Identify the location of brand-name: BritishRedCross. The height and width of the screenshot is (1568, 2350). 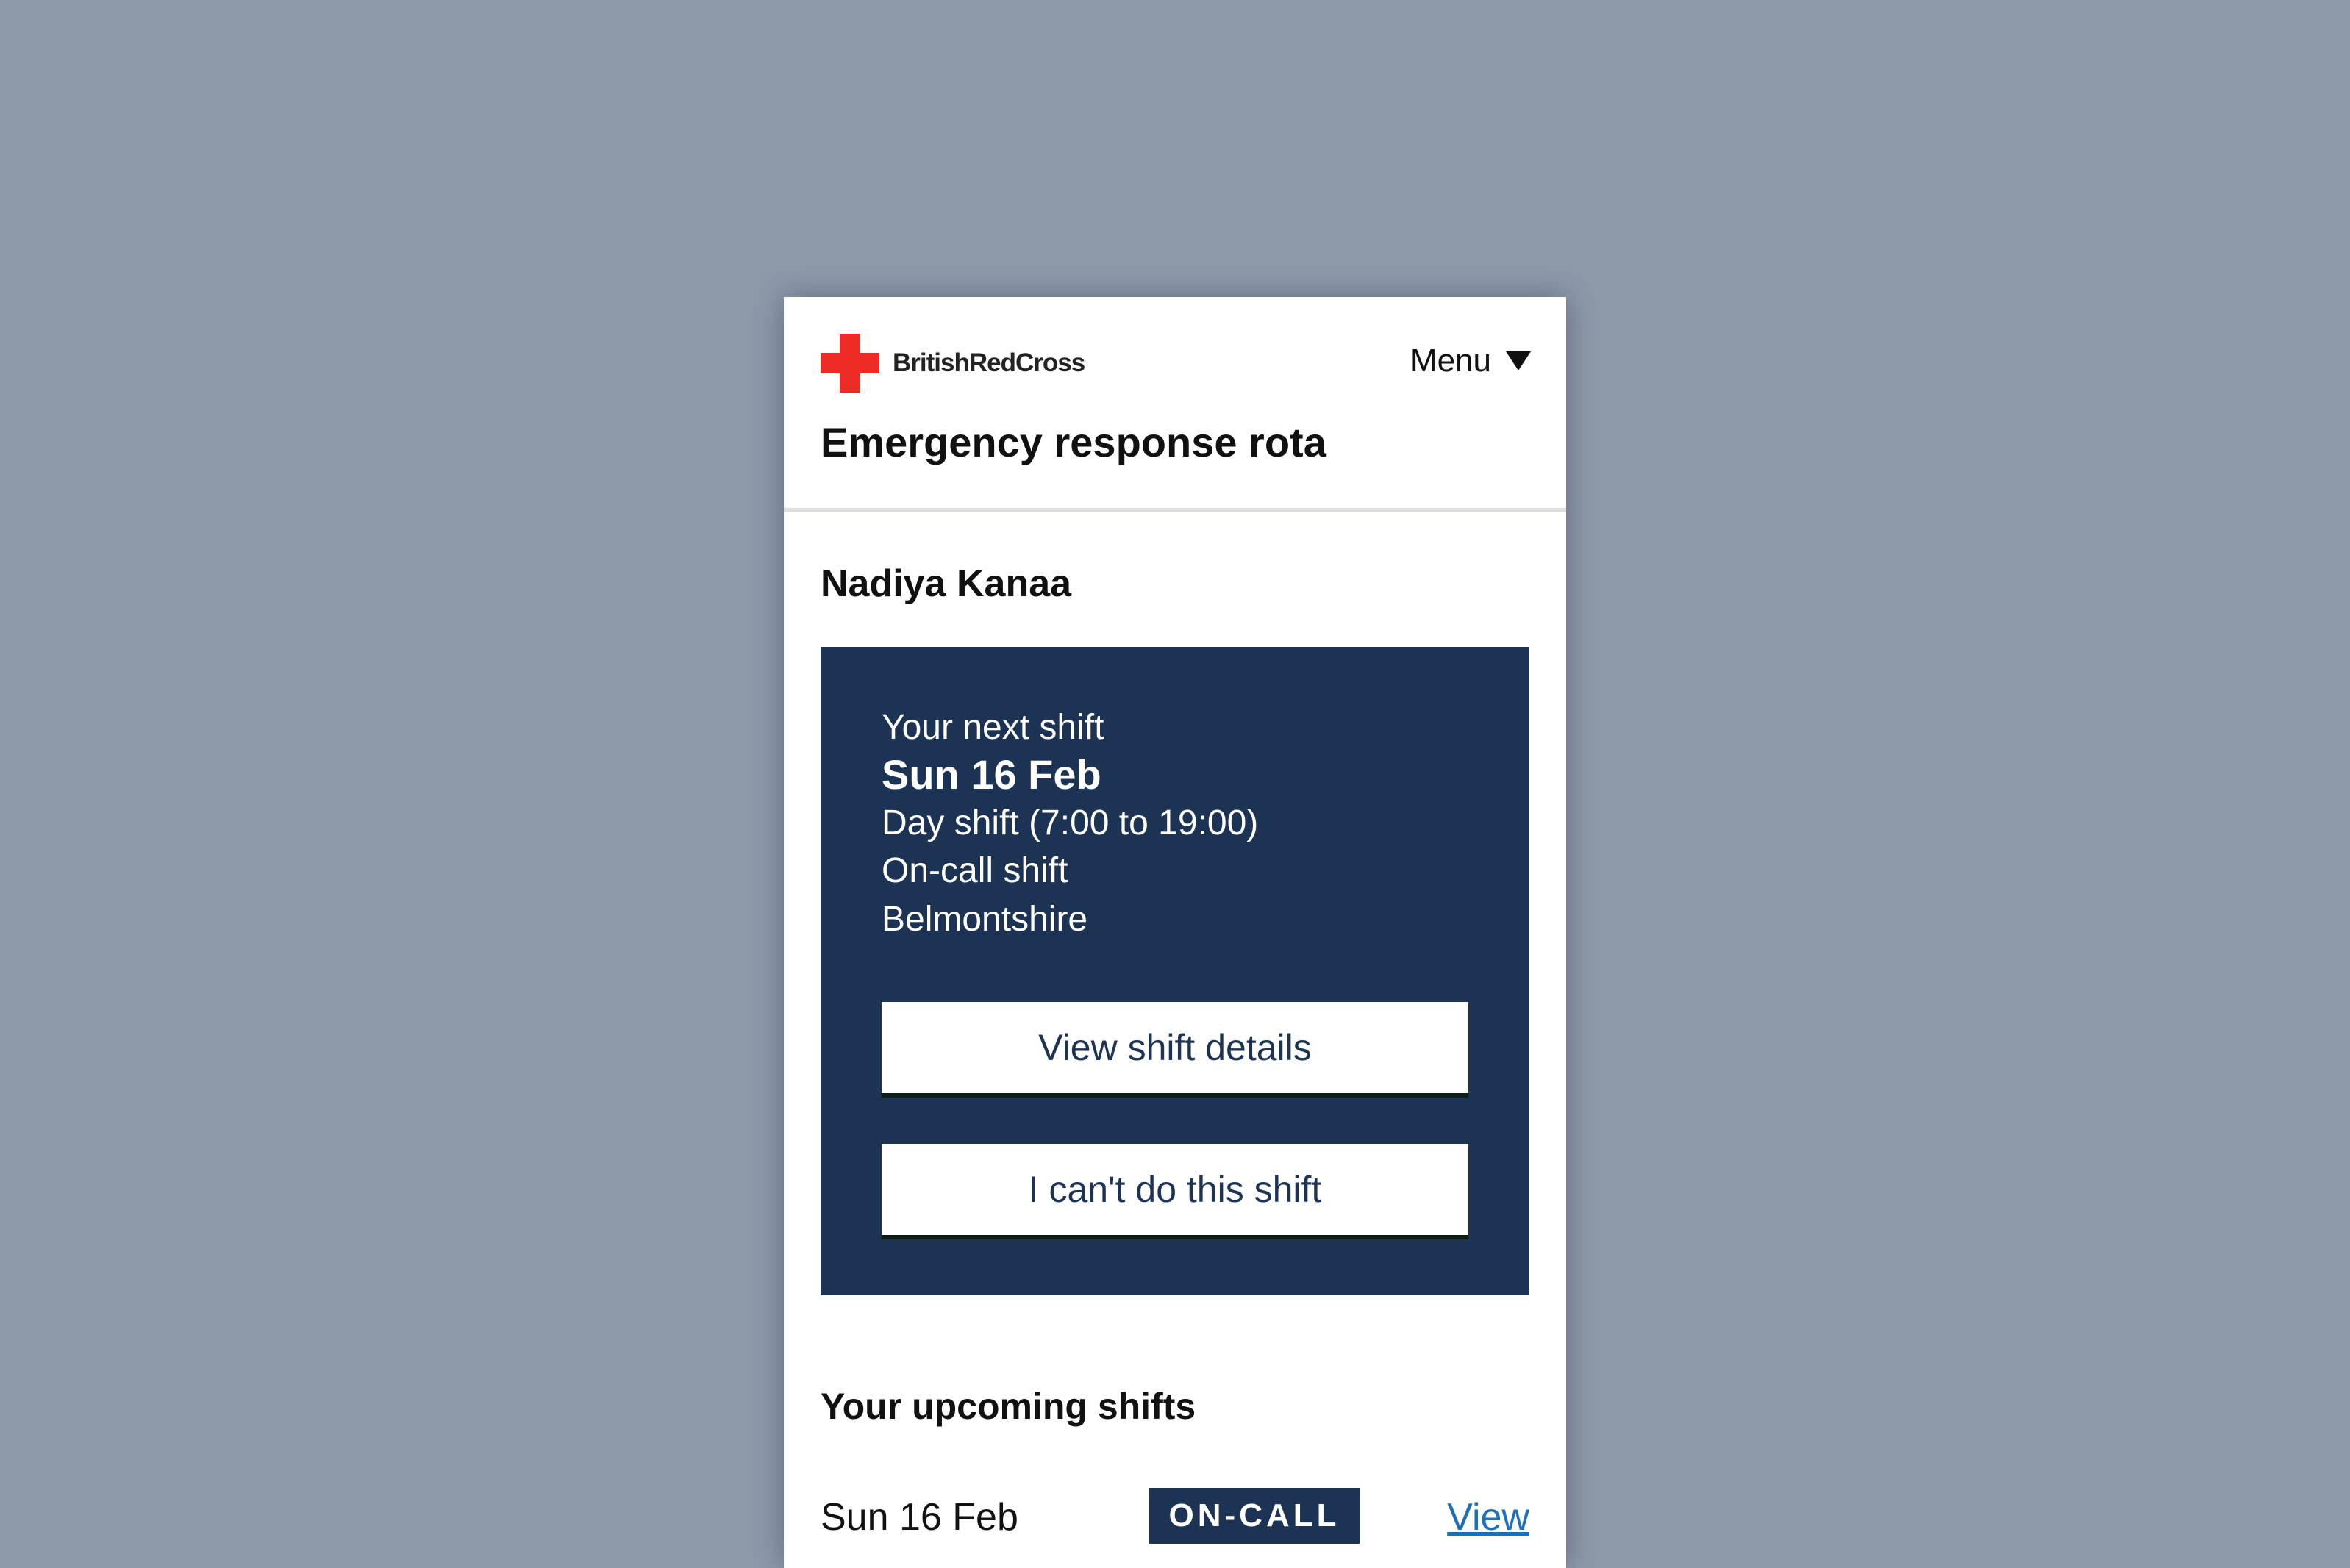
(989, 362).